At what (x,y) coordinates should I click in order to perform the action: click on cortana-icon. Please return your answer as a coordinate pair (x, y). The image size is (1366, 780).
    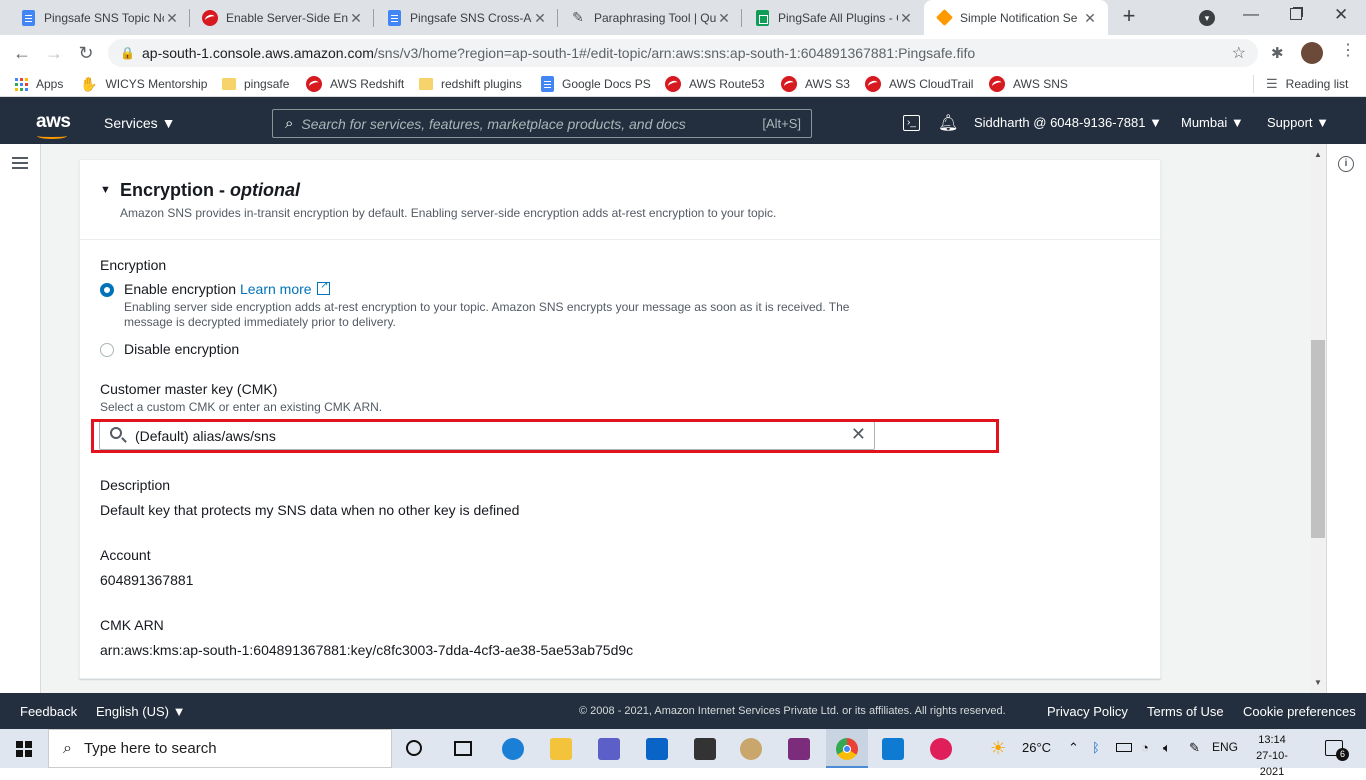
    Looking at the image, I should click on (414, 748).